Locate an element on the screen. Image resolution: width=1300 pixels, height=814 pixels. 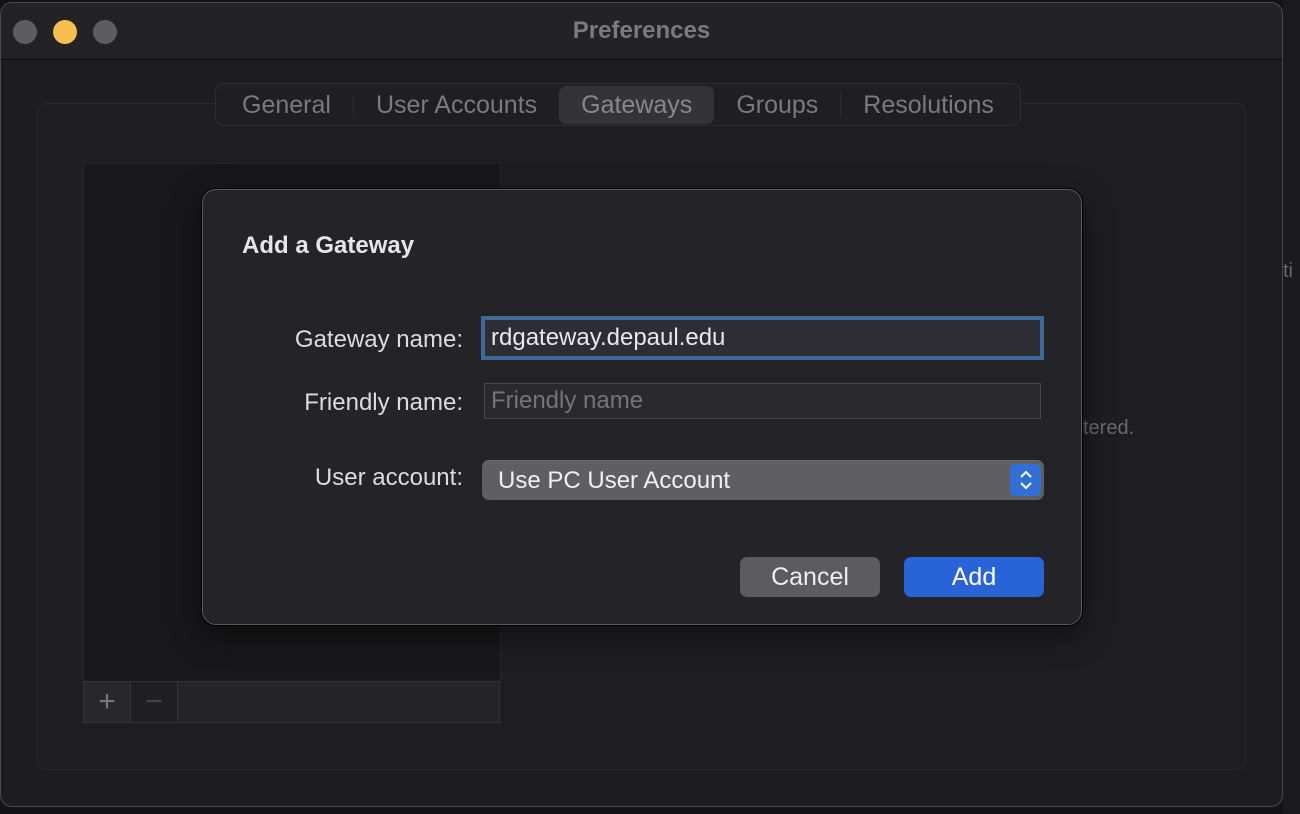
title-bar: Preferences is located at coordinates (641, 31).